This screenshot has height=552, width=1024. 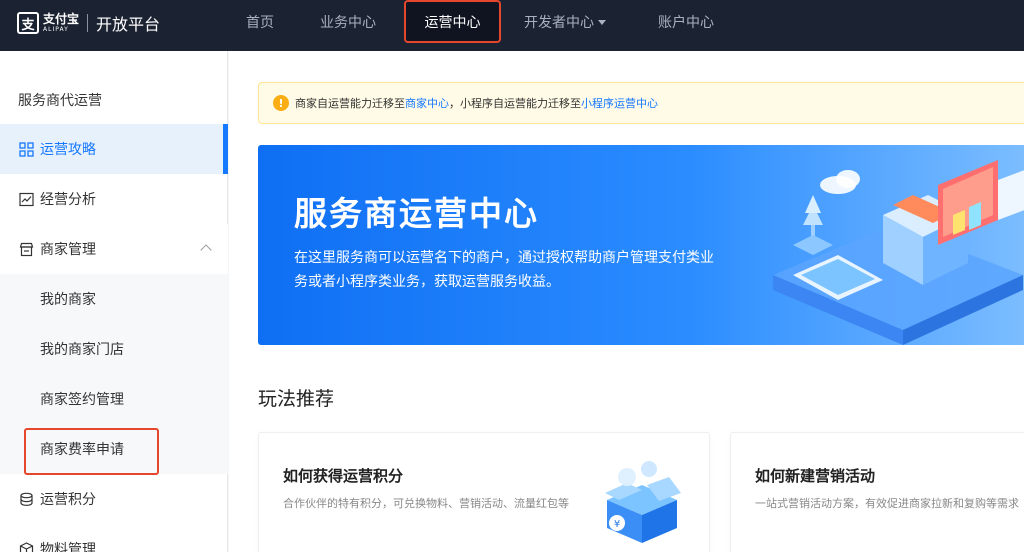 What do you see at coordinates (559, 22) in the screenshot?
I see `nav-developer-center-label: 开发者中心` at bounding box center [559, 22].